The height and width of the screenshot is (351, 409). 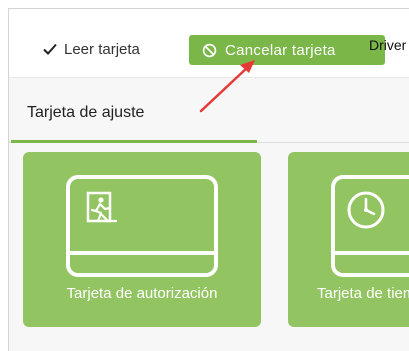 What do you see at coordinates (366, 210) in the screenshot?
I see `clock-icon` at bounding box center [366, 210].